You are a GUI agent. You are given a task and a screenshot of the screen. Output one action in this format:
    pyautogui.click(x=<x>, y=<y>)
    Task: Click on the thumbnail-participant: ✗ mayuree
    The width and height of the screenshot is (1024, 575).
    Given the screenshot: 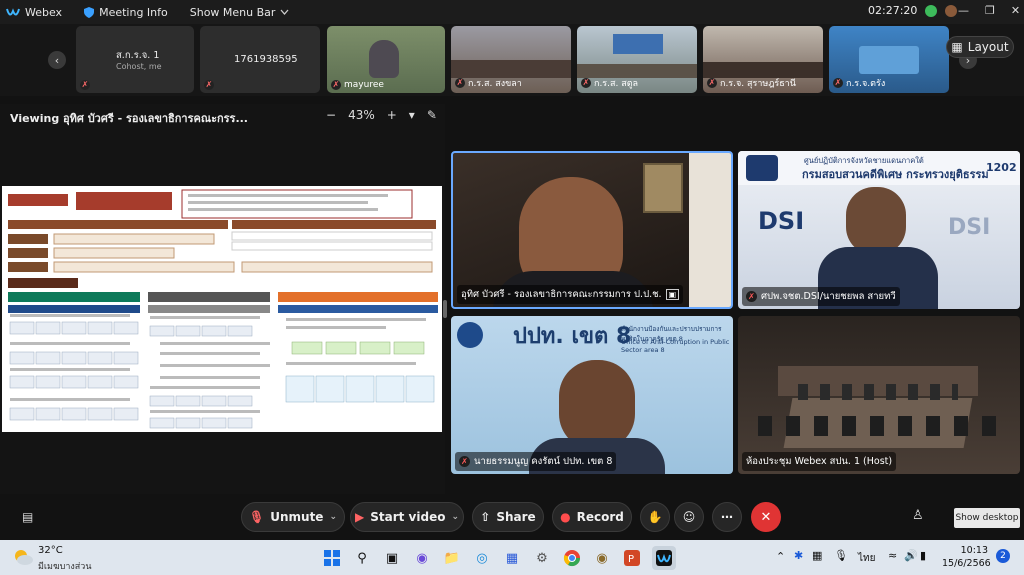 What is the action you would take?
    pyautogui.click(x=386, y=59)
    